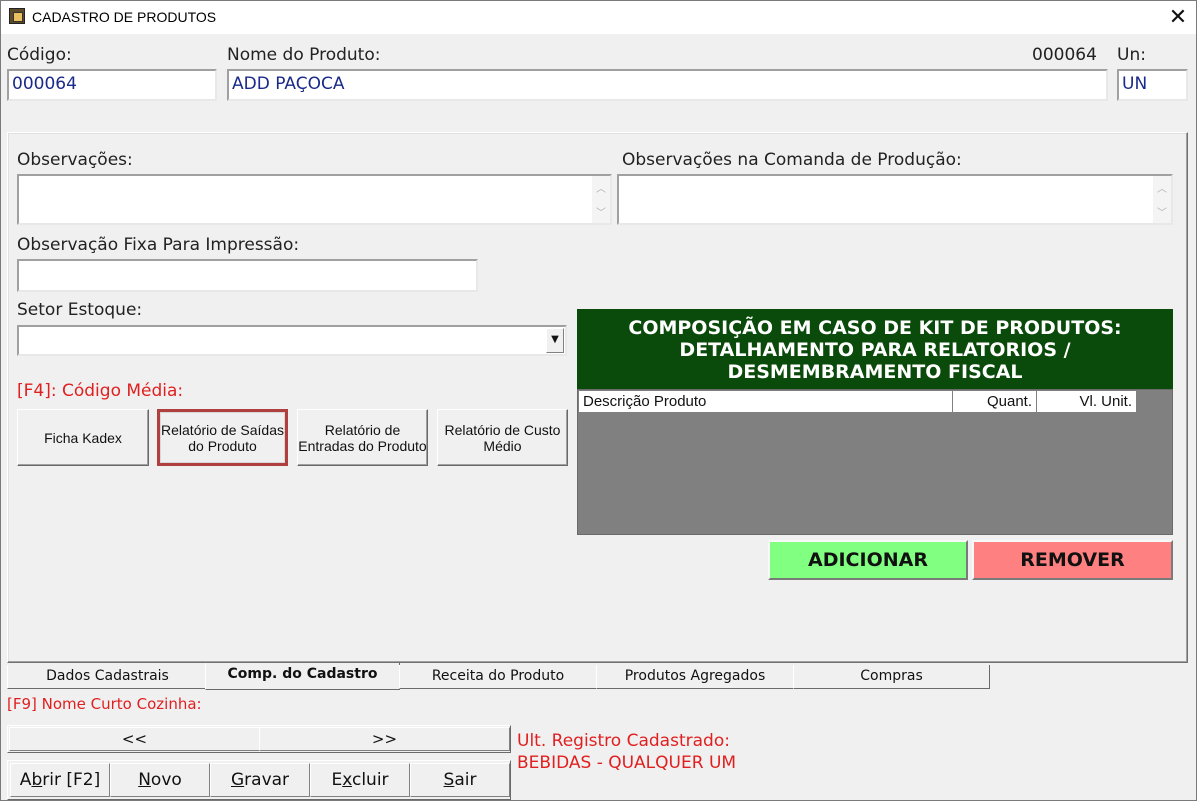 Image resolution: width=1197 pixels, height=801 pixels. Describe the element at coordinates (1072, 560) in the screenshot. I see `remover-button: REMOVER` at that location.